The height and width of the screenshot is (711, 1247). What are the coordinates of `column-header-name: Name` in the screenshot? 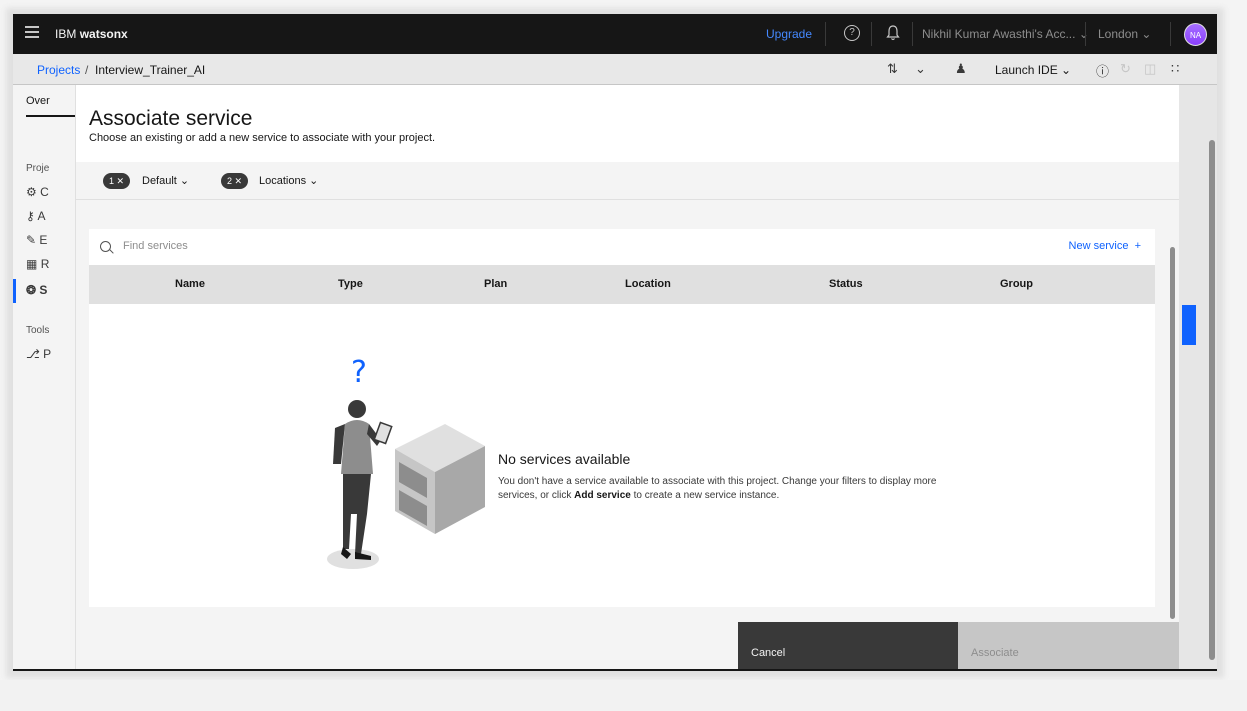 It's located at (190, 284).